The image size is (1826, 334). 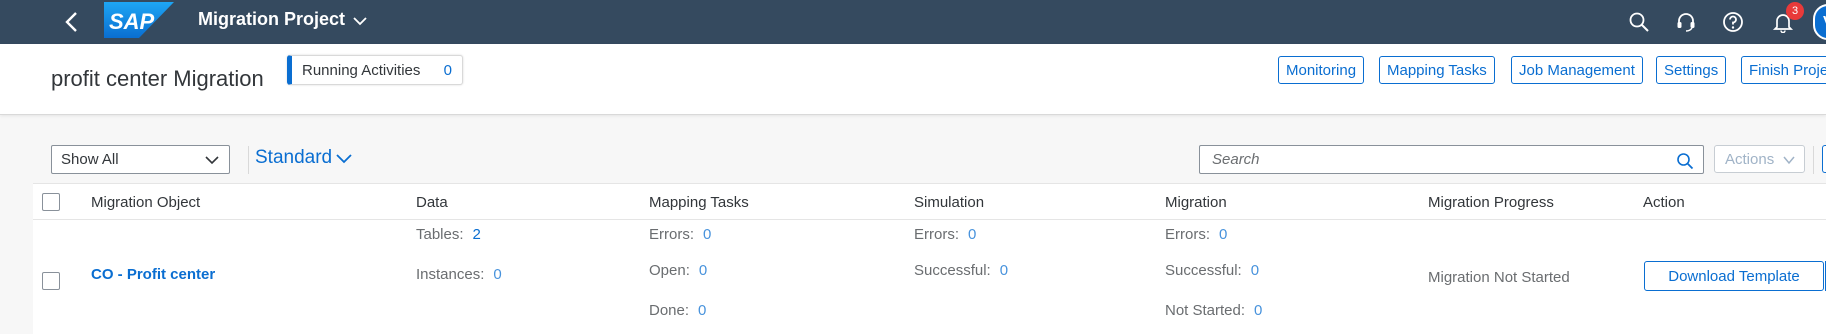 What do you see at coordinates (1499, 277) in the screenshot?
I see `migration-progress-status: Migration Not Started` at bounding box center [1499, 277].